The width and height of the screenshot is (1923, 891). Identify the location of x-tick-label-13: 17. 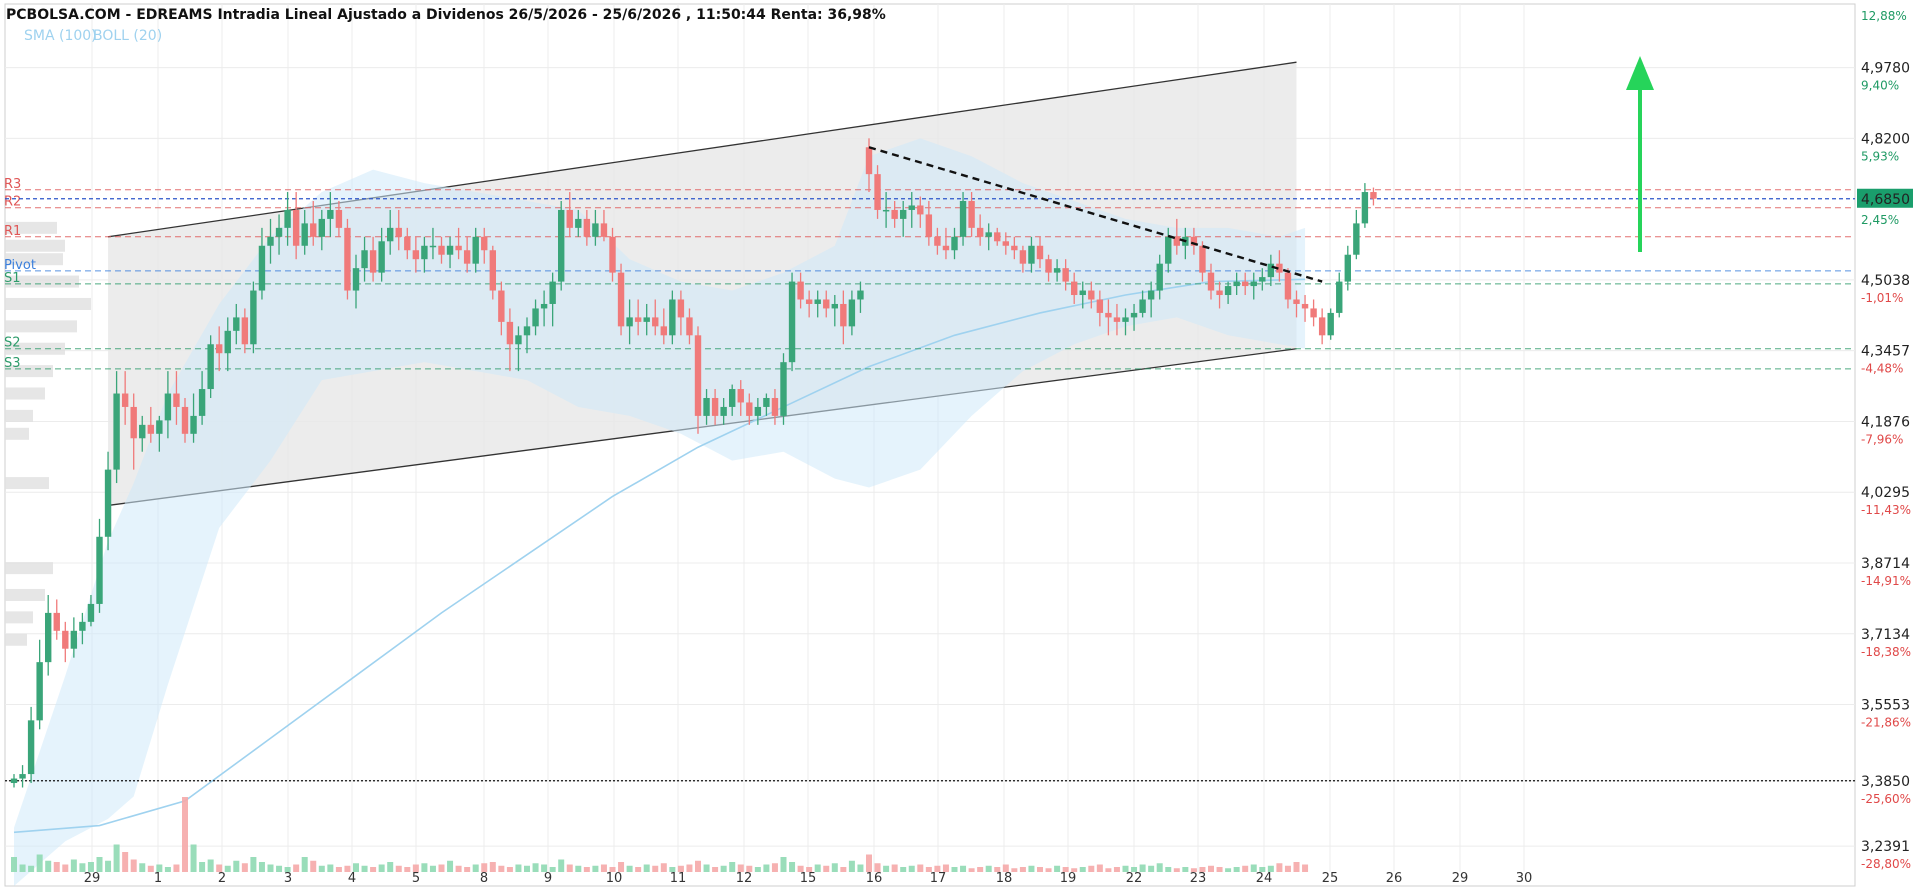
(938, 878).